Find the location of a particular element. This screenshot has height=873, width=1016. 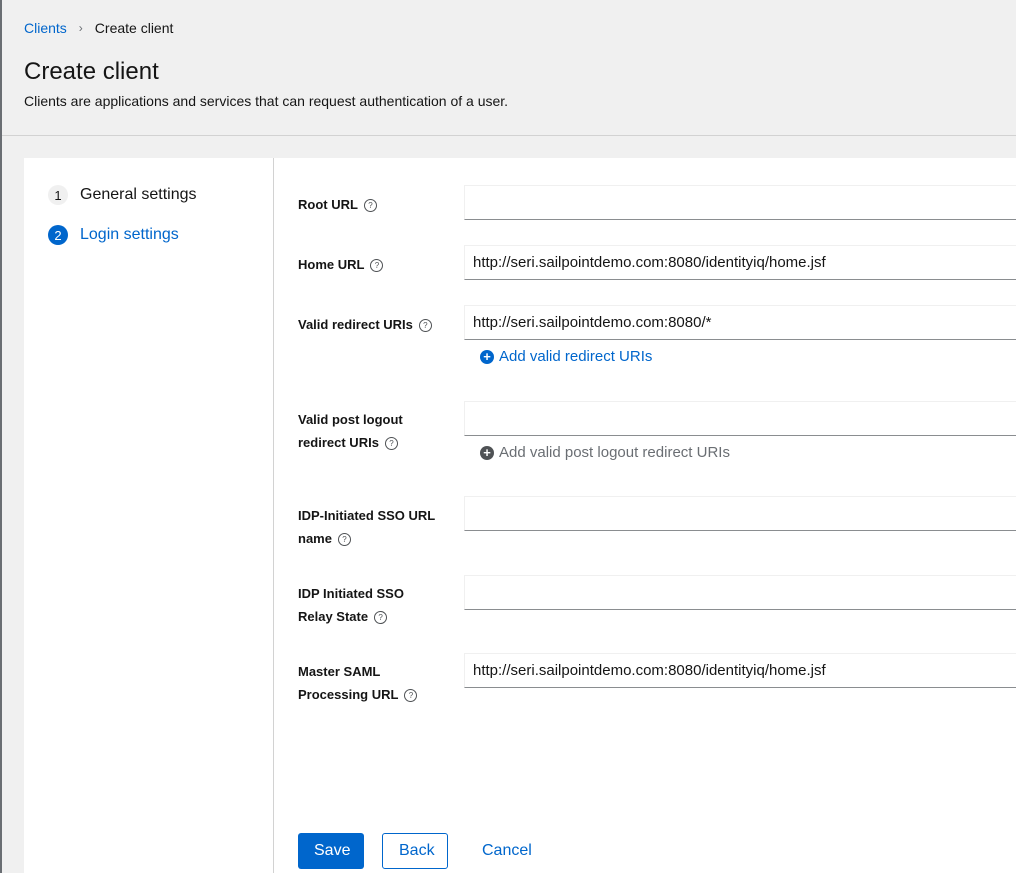

add-post-logout-redirect-uri-label: Add valid post logout redirect URIs is located at coordinates (614, 452).